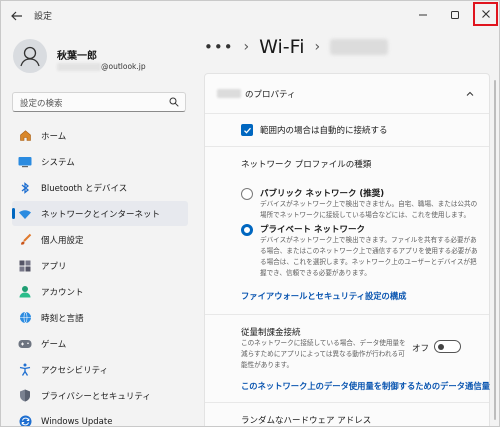  What do you see at coordinates (25, 318) in the screenshot?
I see `globe-clock-icon` at bounding box center [25, 318].